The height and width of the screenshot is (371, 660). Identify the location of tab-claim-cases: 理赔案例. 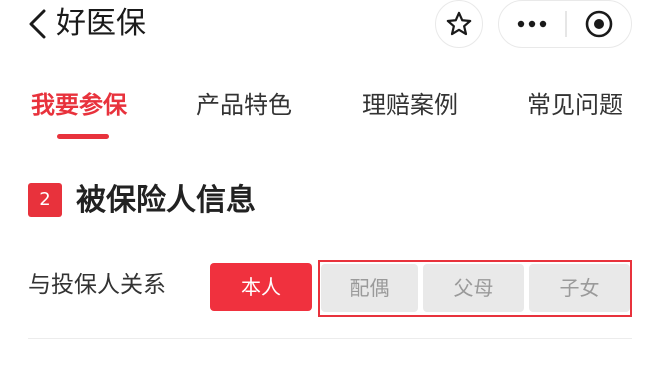
(410, 105).